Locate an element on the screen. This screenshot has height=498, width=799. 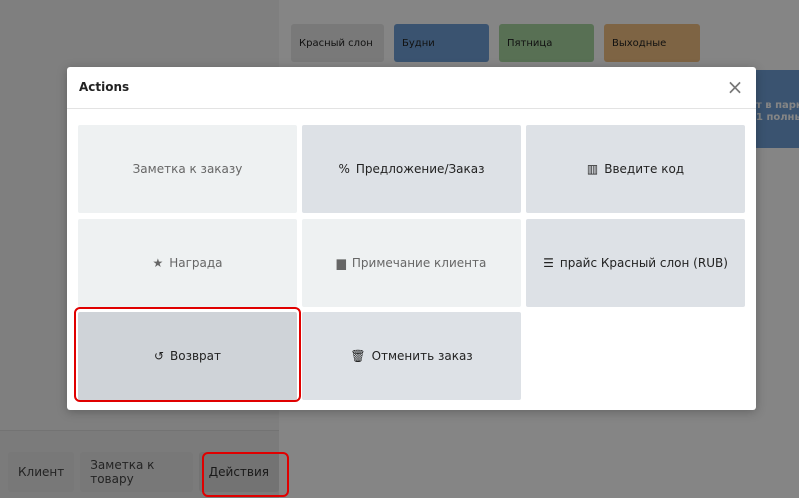
barcode-icon: ▥ is located at coordinates (592, 169).